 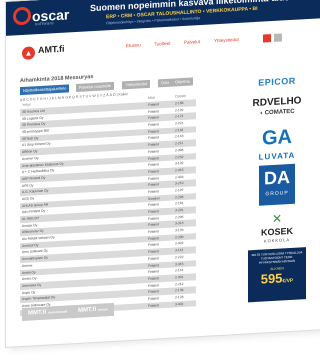 What do you see at coordinates (153, 305) in the screenshot?
I see `row-country: Finland` at bounding box center [153, 305].